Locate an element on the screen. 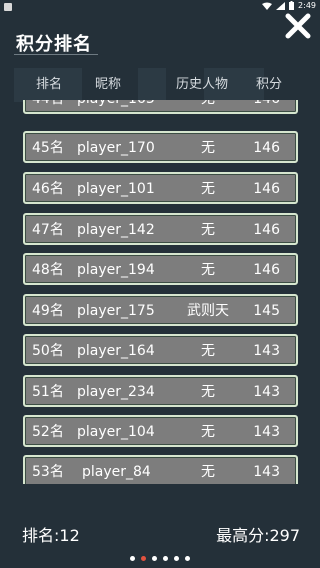 The width and height of the screenshot is (320, 568). page-indicator is located at coordinates (160, 561).